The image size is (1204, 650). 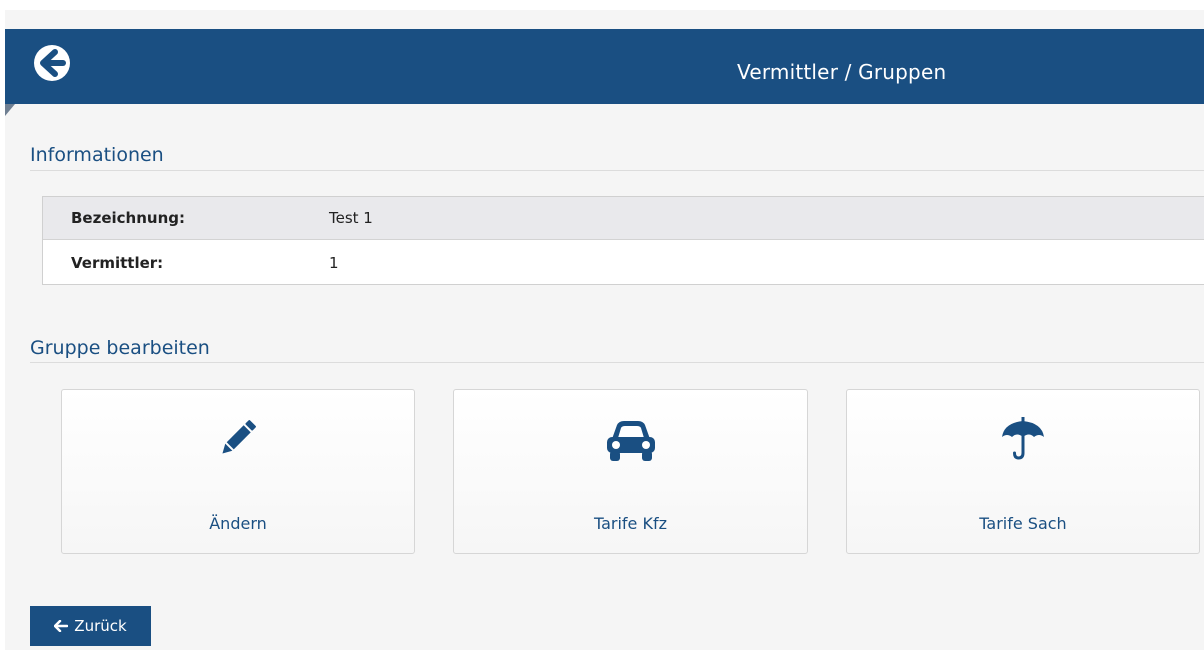 I want to click on arrow-circle-left-icon, so click(x=52, y=63).